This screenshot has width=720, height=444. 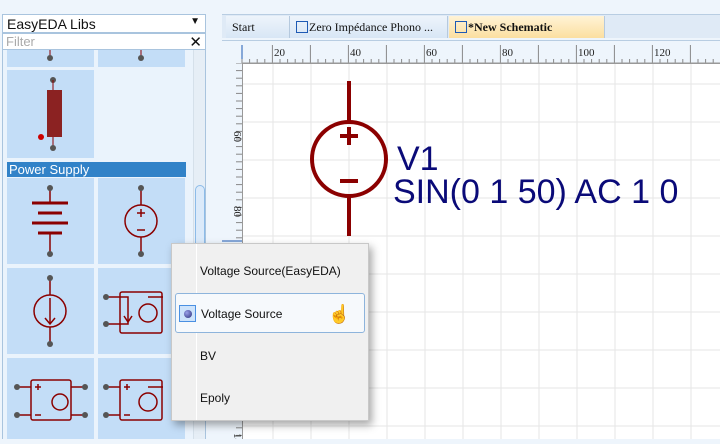 What do you see at coordinates (215, 398) in the screenshot?
I see `menu-item-label: Epoly` at bounding box center [215, 398].